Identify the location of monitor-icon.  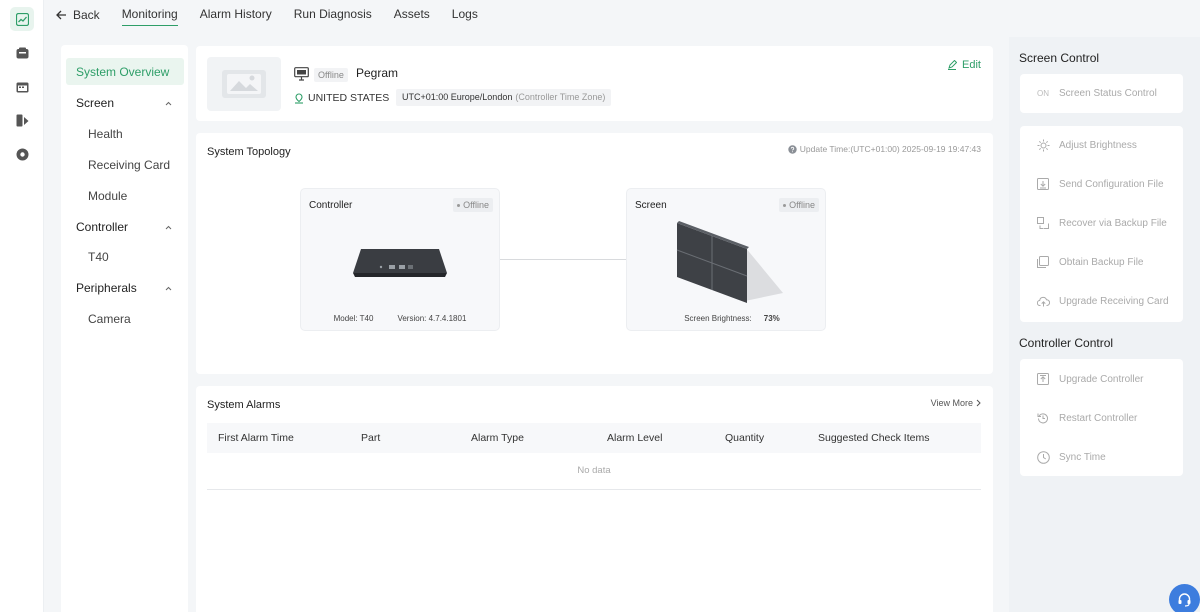
(301, 74).